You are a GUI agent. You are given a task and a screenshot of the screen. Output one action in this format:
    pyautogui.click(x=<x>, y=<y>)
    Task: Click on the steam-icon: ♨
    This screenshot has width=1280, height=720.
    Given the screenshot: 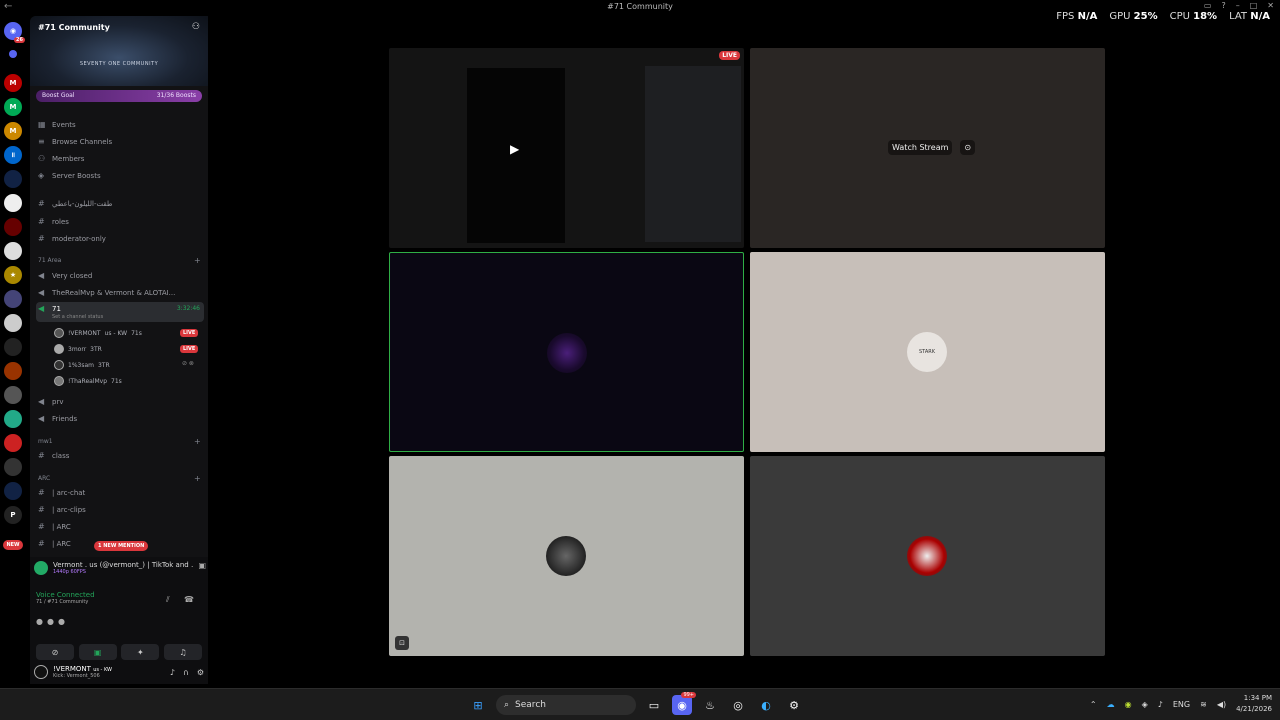 What is the action you would take?
    pyautogui.click(x=710, y=705)
    